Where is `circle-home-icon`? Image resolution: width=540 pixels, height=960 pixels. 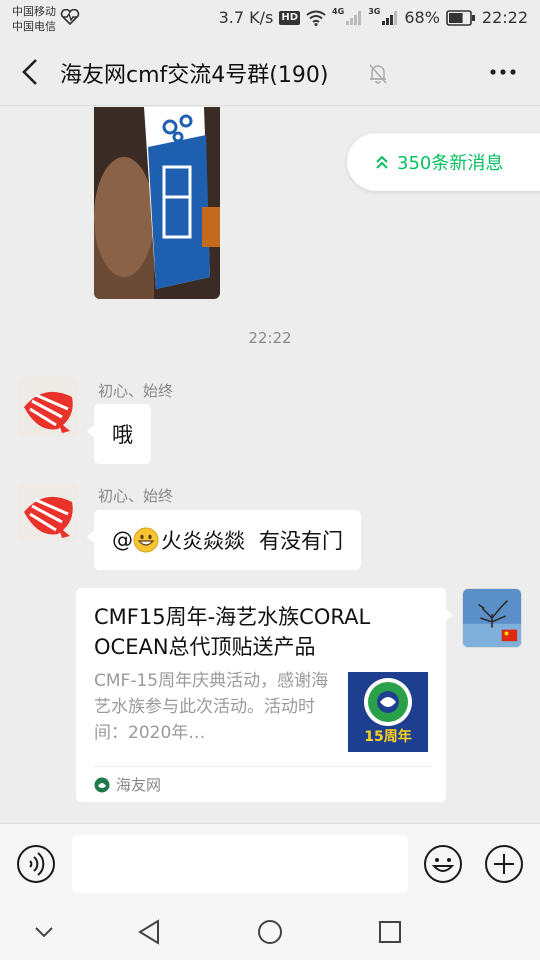 circle-home-icon is located at coordinates (270, 932).